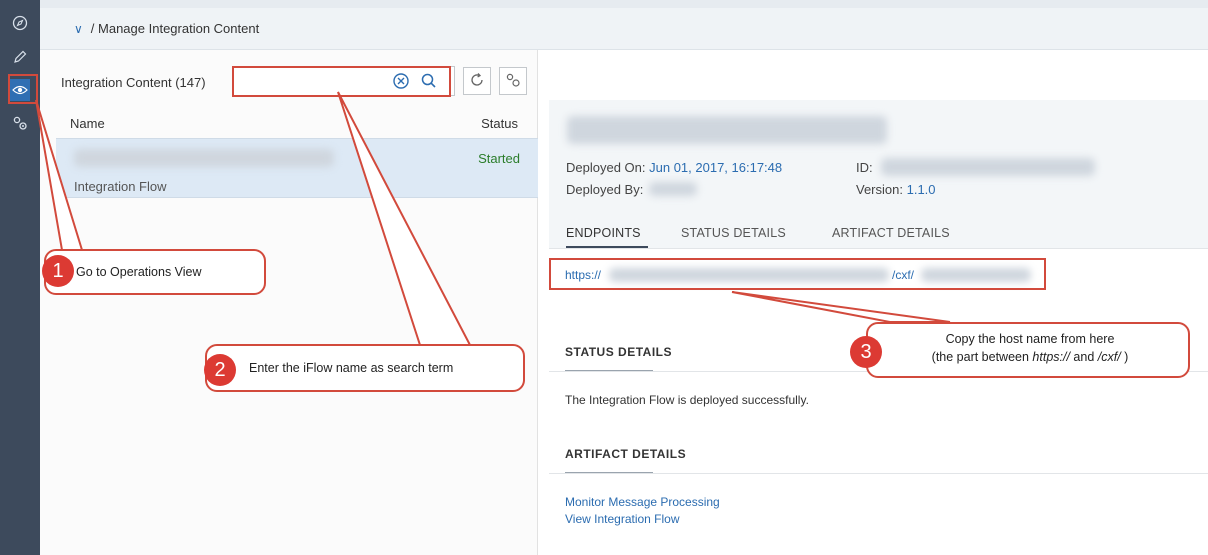 This screenshot has width=1208, height=555. Describe the element at coordinates (797, 274) in the screenshot. I see `highlight-endpoint` at that location.